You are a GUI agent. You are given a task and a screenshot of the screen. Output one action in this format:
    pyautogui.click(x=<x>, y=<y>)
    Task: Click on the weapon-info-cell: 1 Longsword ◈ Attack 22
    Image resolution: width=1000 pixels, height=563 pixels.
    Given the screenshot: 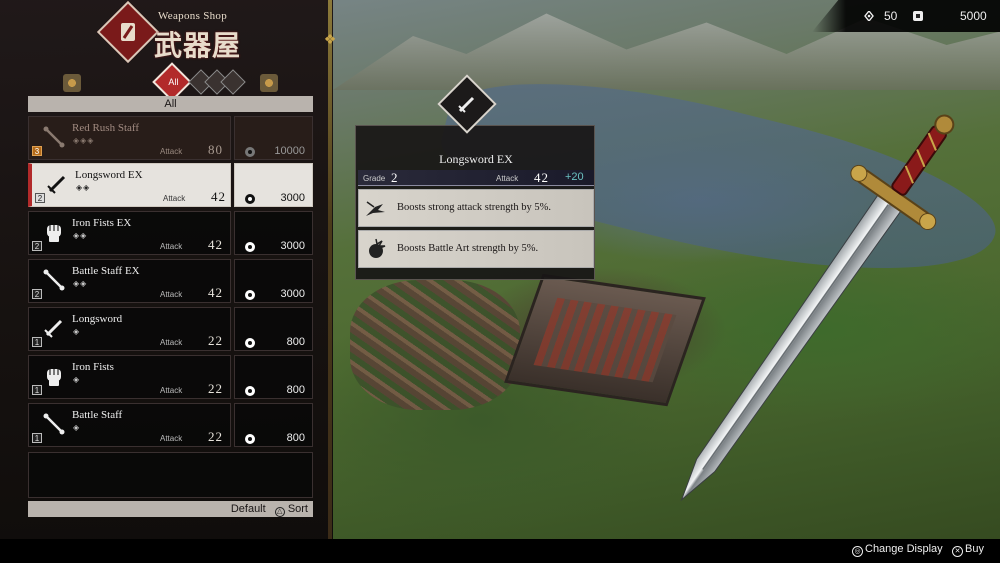 What is the action you would take?
    pyautogui.click(x=129, y=329)
    